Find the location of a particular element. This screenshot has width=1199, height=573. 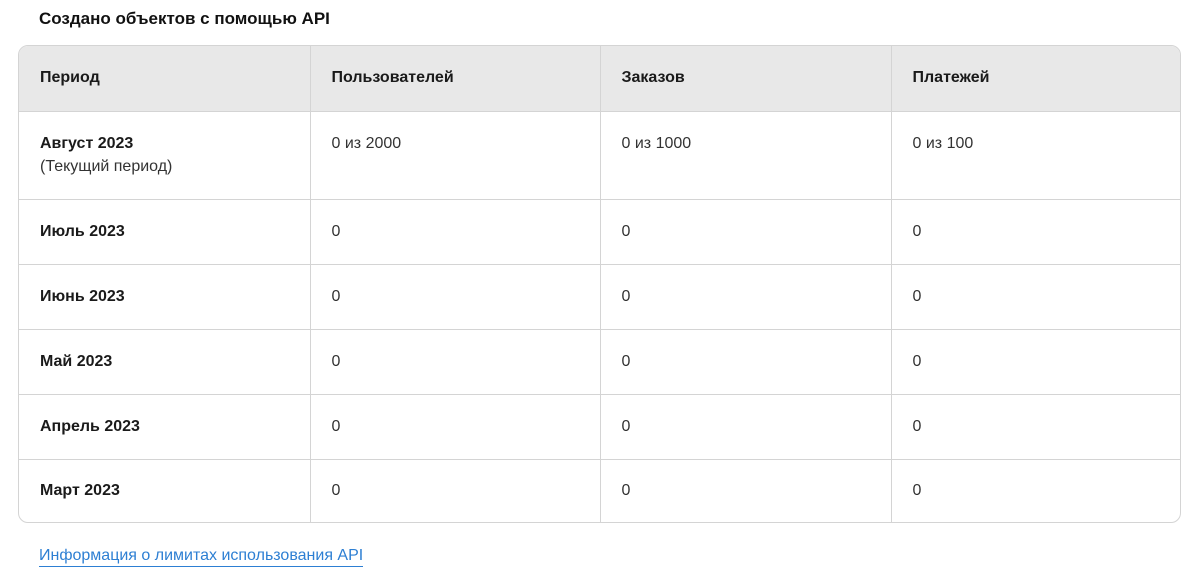

period-cell: Июль 2023 is located at coordinates (165, 232).